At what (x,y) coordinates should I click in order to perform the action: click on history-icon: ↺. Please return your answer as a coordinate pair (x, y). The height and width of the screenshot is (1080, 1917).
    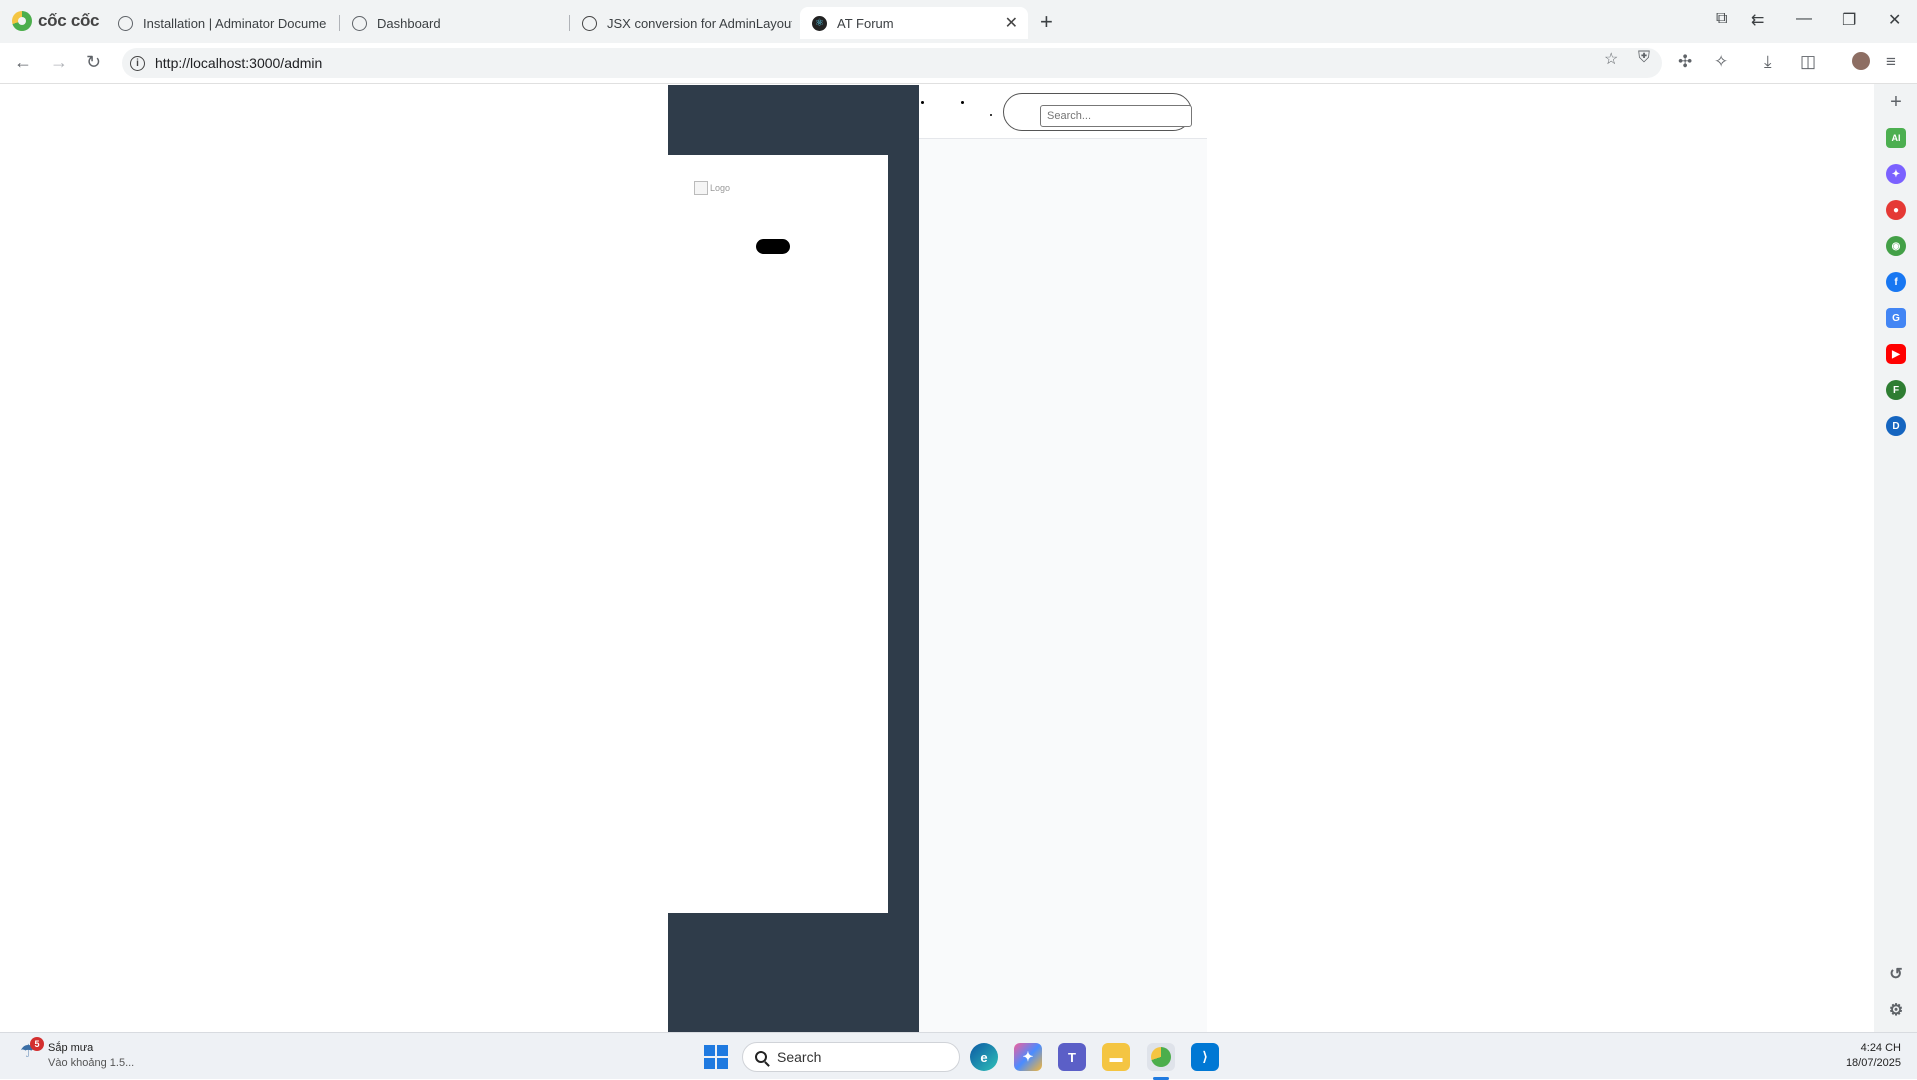
    Looking at the image, I should click on (1896, 974).